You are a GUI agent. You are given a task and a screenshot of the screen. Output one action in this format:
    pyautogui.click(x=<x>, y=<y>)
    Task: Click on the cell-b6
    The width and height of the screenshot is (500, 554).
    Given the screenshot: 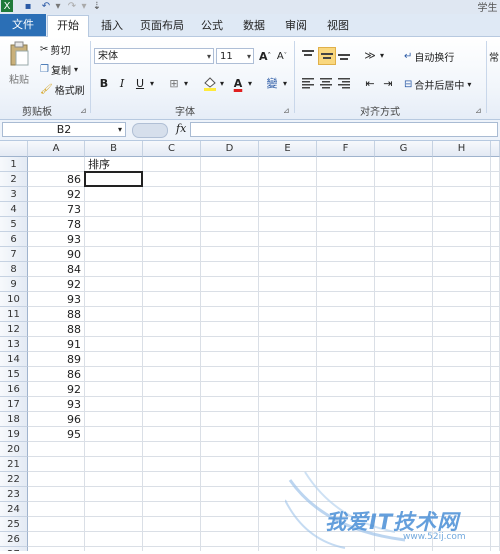 What is the action you would take?
    pyautogui.click(x=114, y=239)
    